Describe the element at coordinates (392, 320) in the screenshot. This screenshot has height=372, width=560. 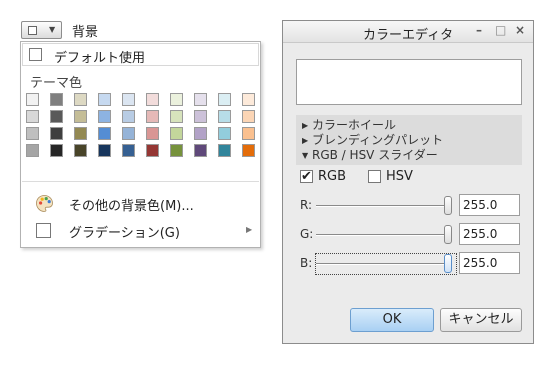
I see `ok-button: OK` at that location.